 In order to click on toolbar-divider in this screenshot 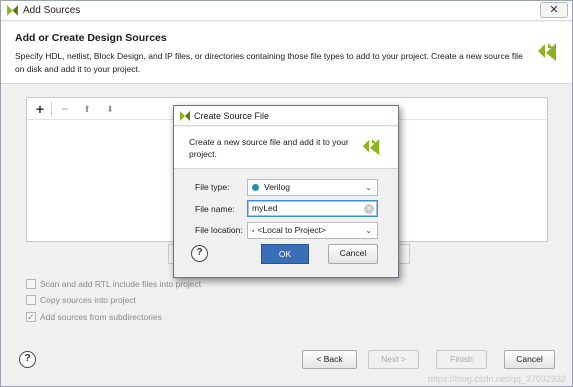, I will do `click(51, 109)`.